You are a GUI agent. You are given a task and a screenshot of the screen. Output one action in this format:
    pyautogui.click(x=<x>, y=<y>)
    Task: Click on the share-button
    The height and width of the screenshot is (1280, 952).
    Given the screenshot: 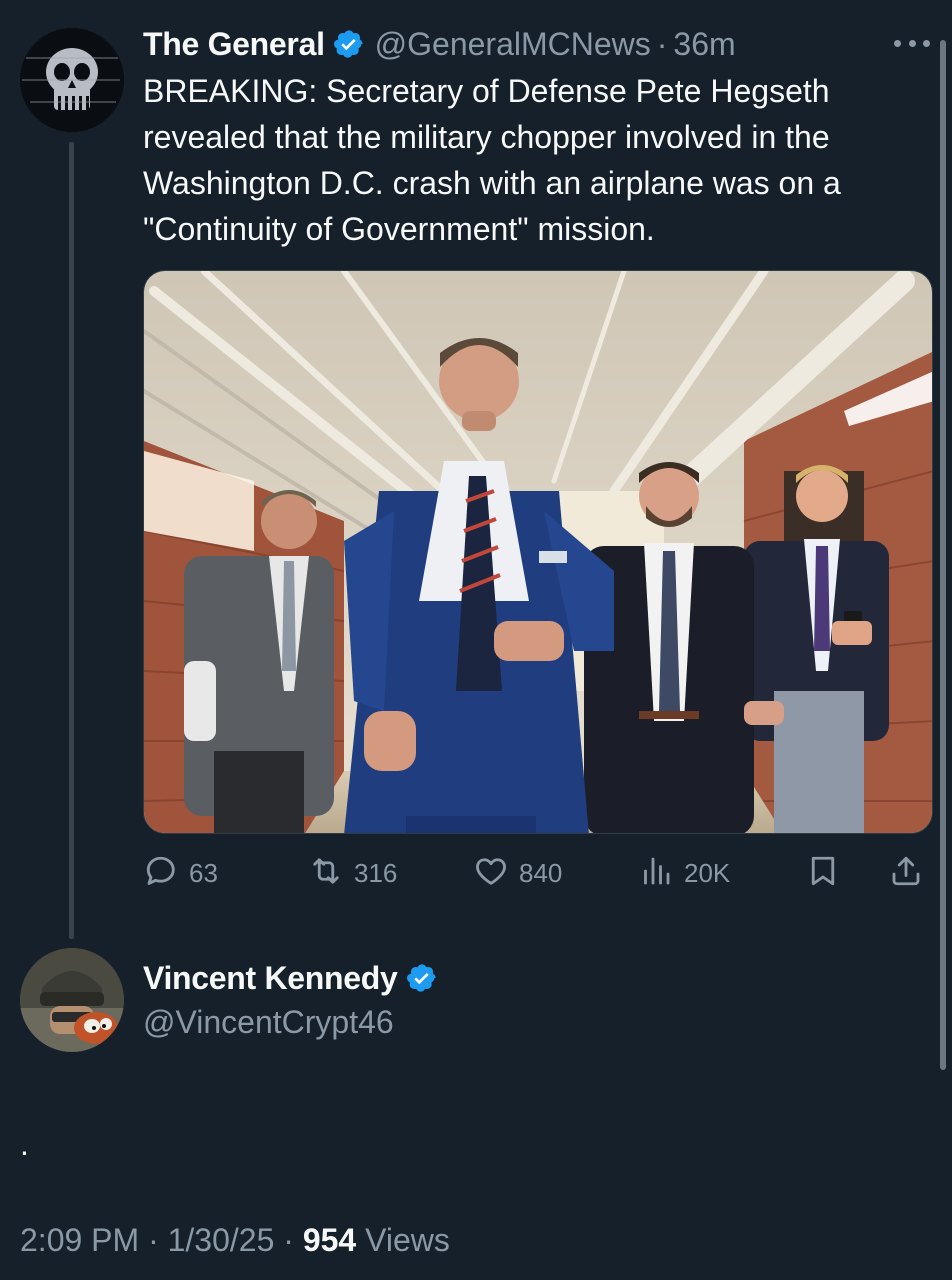 What is the action you would take?
    pyautogui.click(x=906, y=873)
    